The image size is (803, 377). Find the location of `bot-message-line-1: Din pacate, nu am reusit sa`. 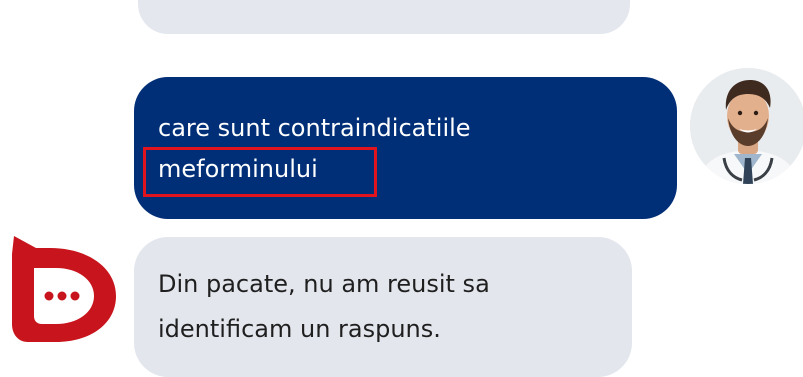

bot-message-line-1: Din pacate, nu am reusit sa is located at coordinates (324, 284).